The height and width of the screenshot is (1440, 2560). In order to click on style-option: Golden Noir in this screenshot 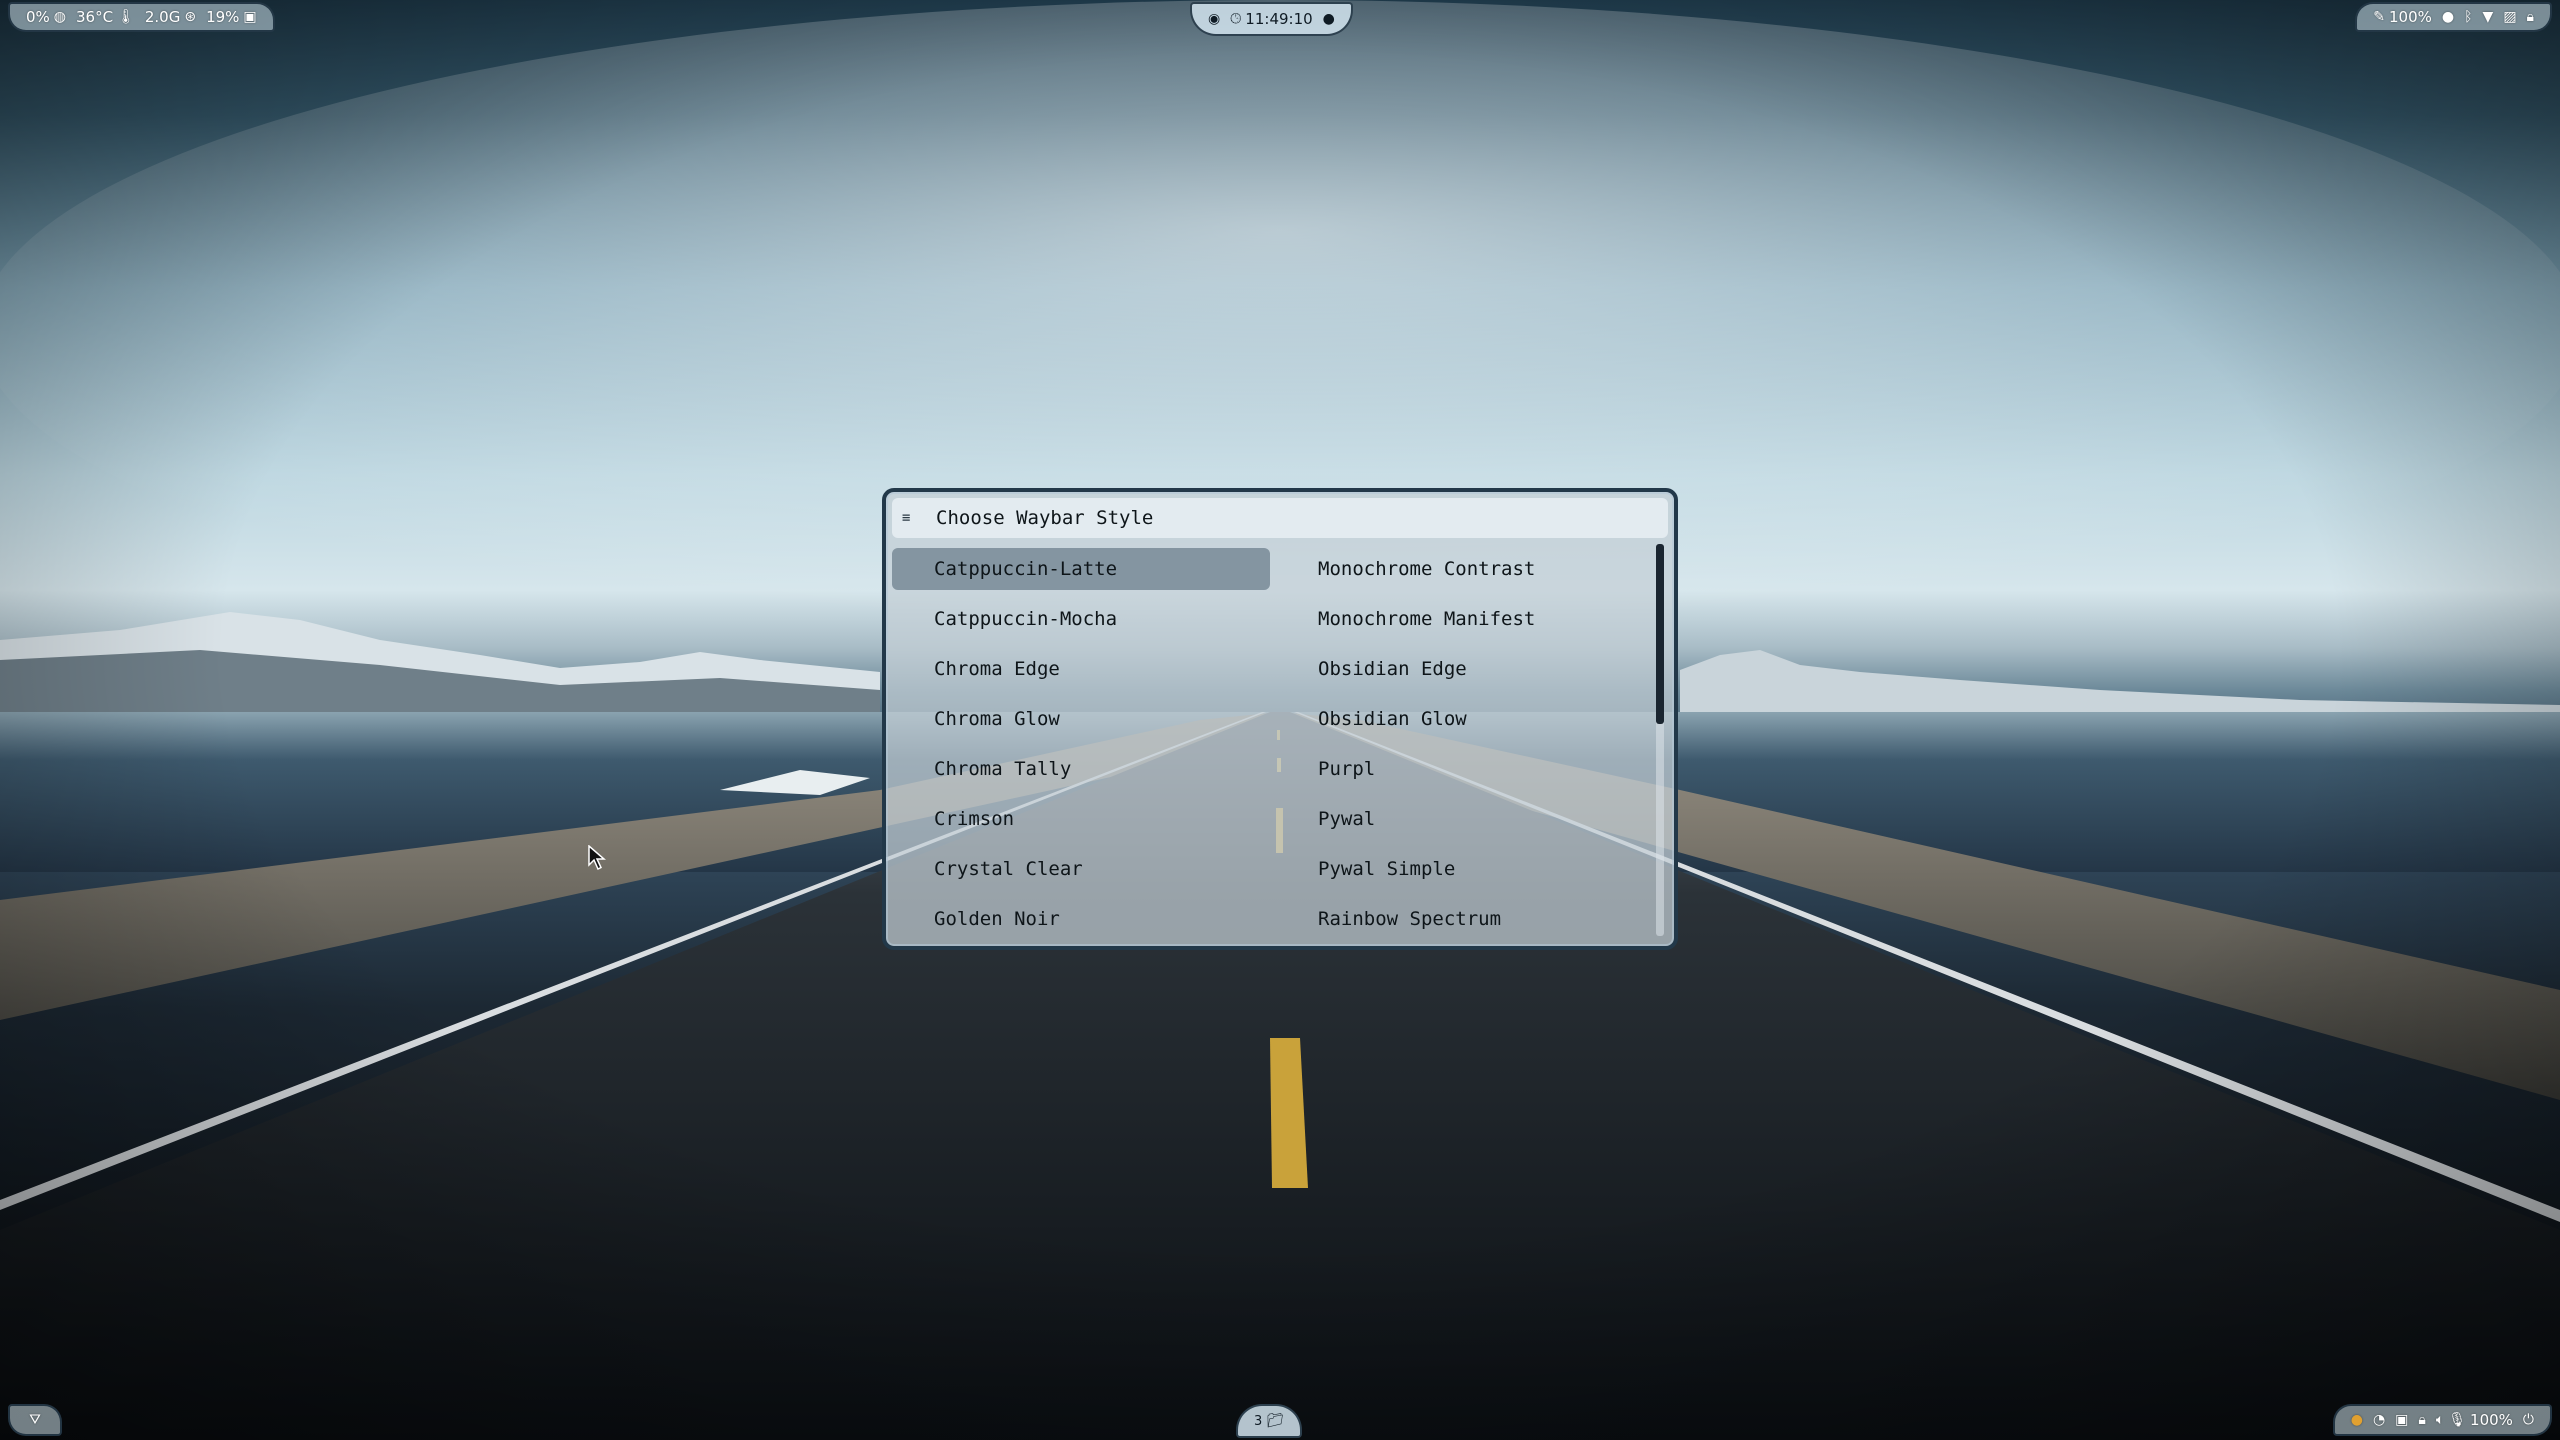, I will do `click(1081, 917)`.